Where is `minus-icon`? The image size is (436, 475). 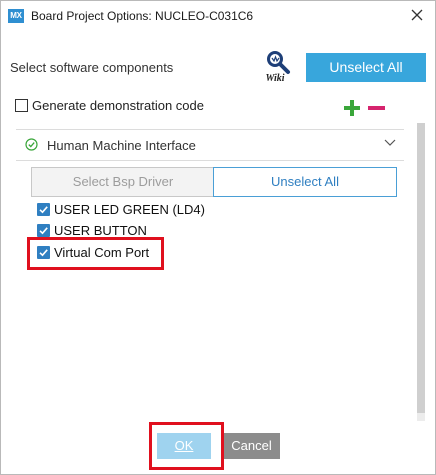 minus-icon is located at coordinates (376, 108).